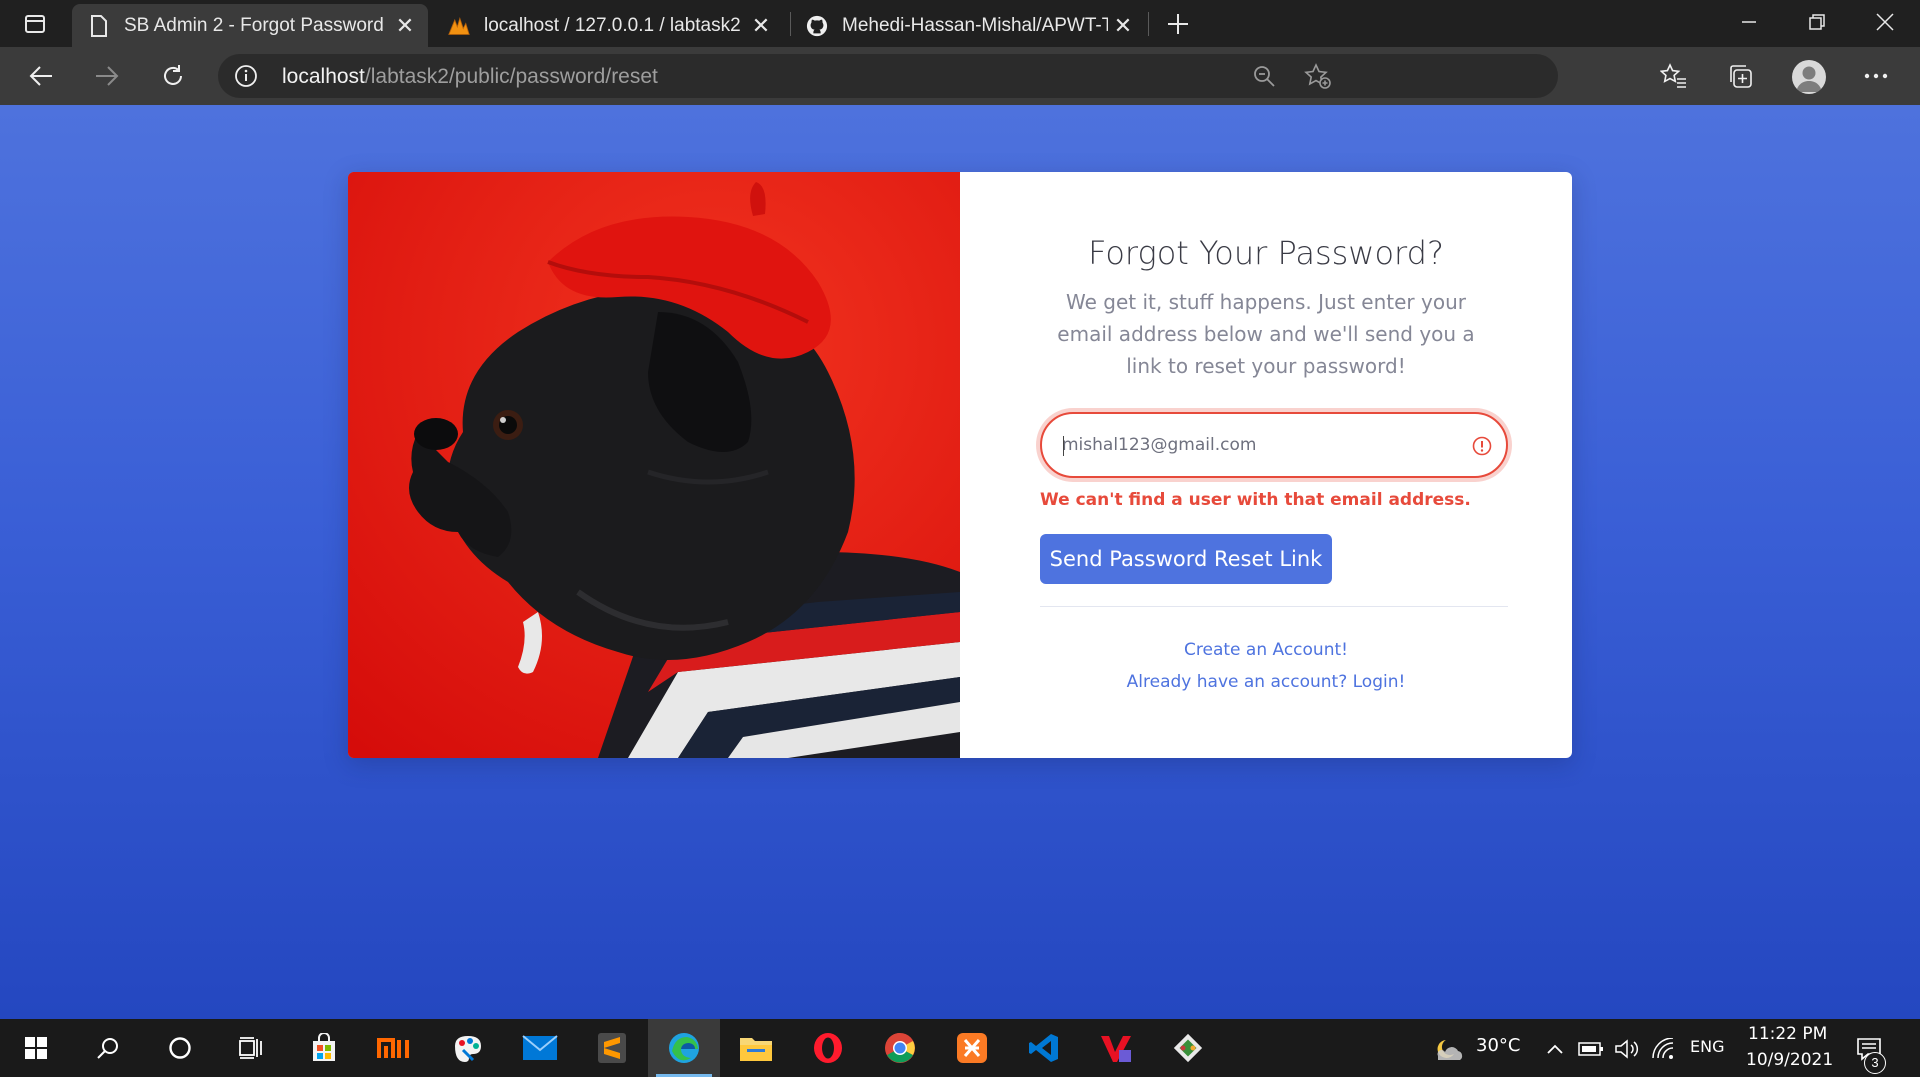 The width and height of the screenshot is (1920, 1077). Describe the element at coordinates (1787, 1034) in the screenshot. I see `clock-time: 11:22 PM` at that location.